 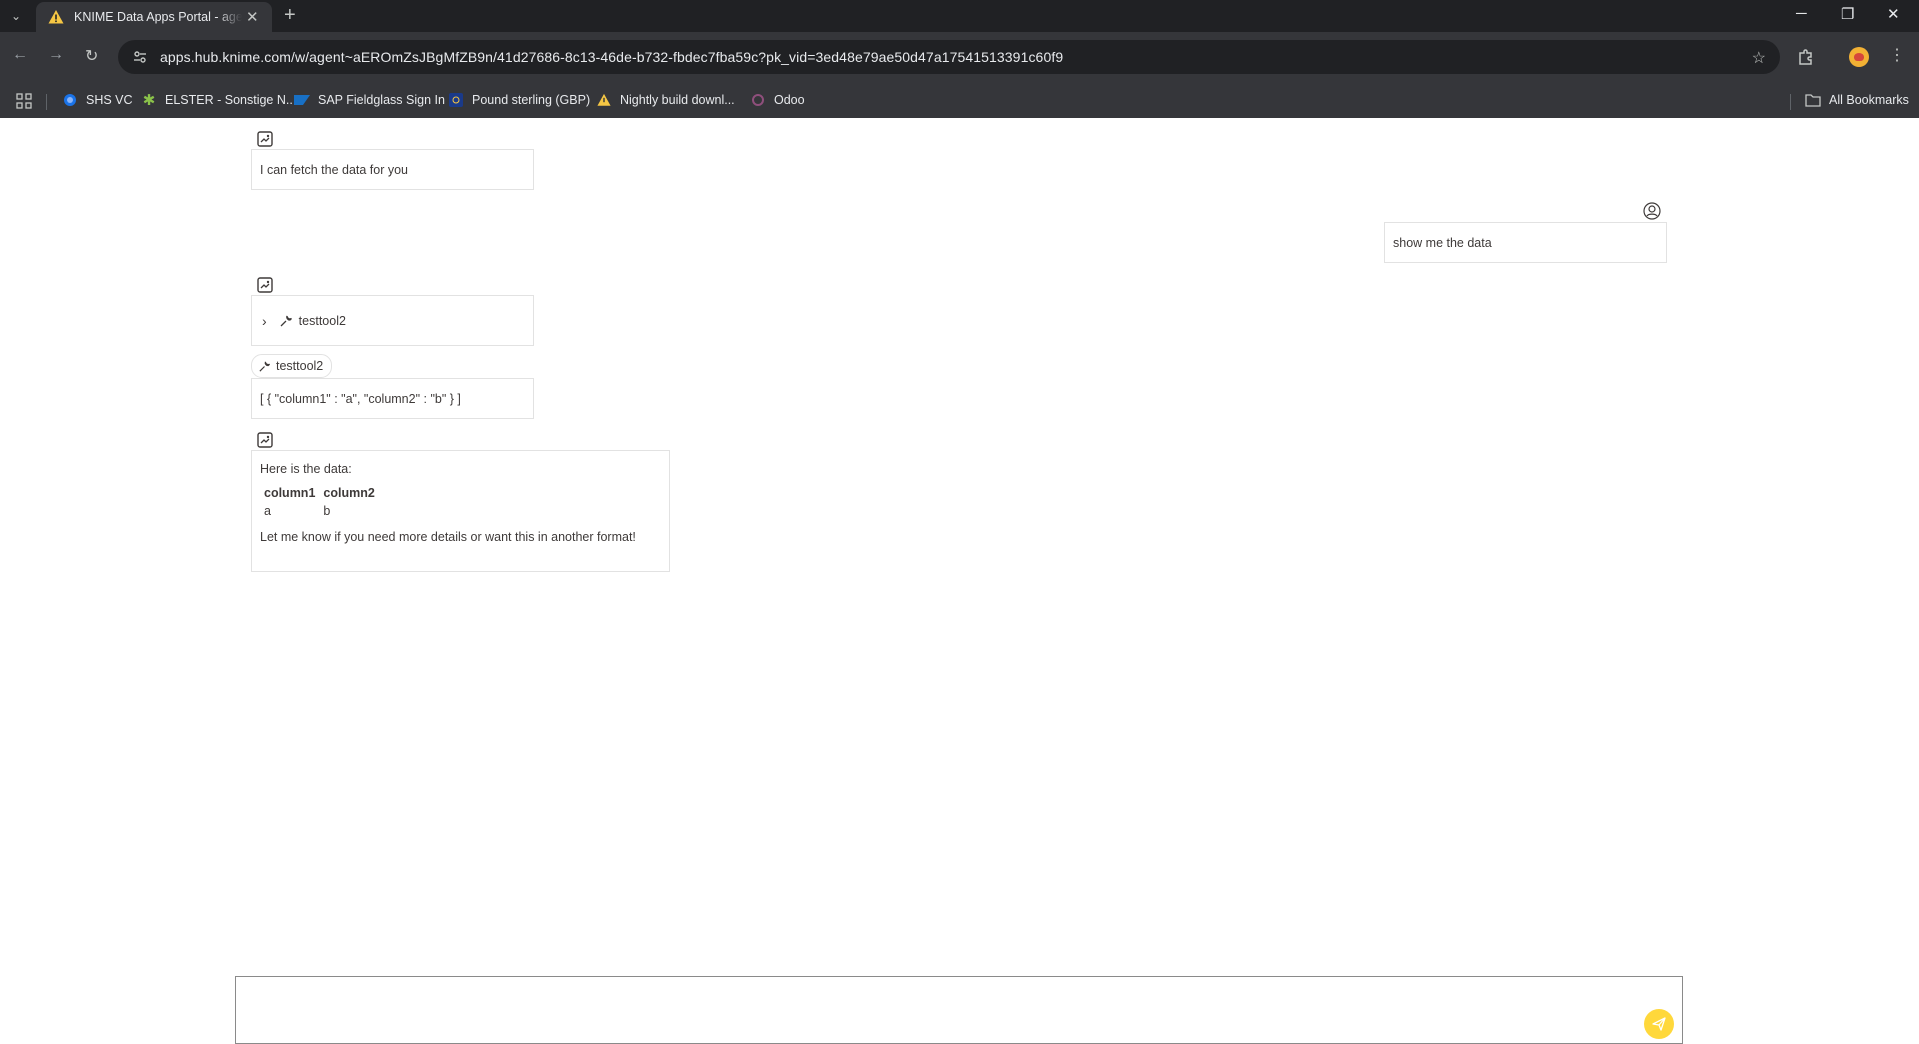 I want to click on bookmark-sap-fieldglass: SAP Fieldglass Sign In, so click(x=369, y=100).